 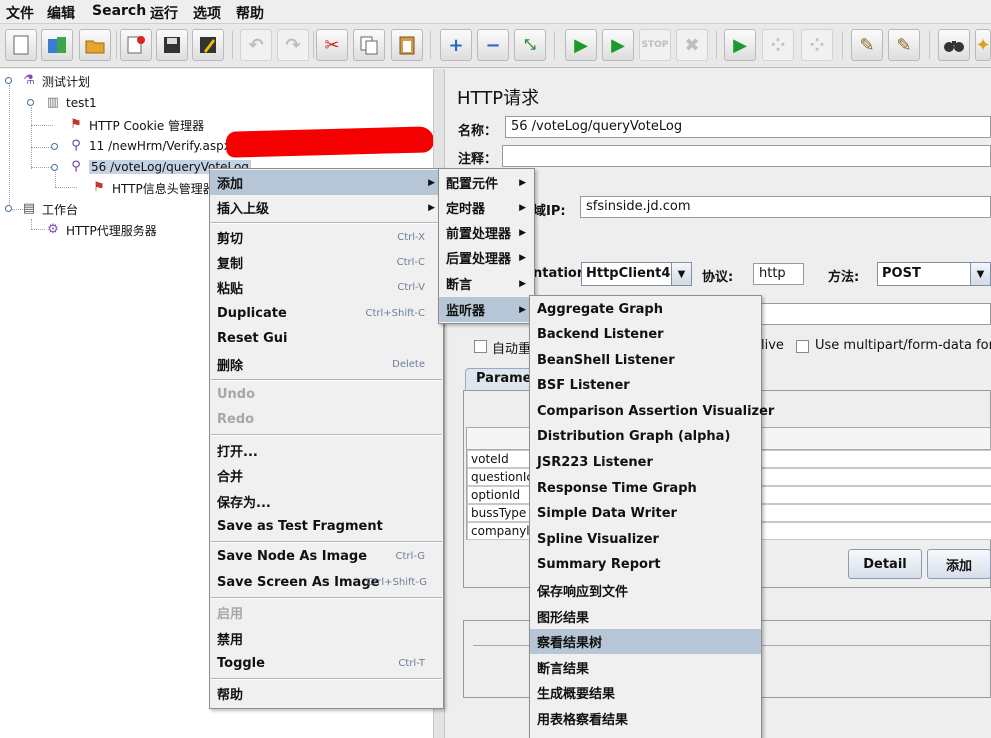 What do you see at coordinates (100, 230) in the screenshot?
I see `tree-node-proxy-server: ⚙ HTTP代理服务器` at bounding box center [100, 230].